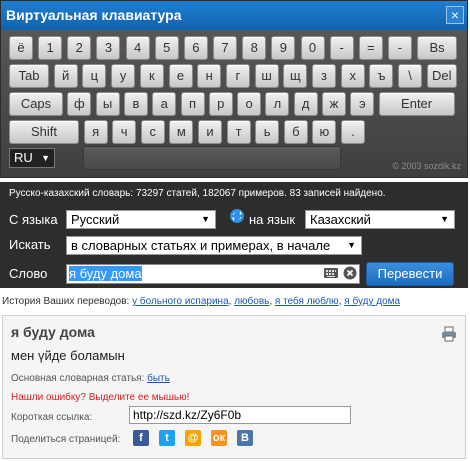 This screenshot has height=461, width=470. I want to click on keyboard-language-value: RU, so click(23, 157).